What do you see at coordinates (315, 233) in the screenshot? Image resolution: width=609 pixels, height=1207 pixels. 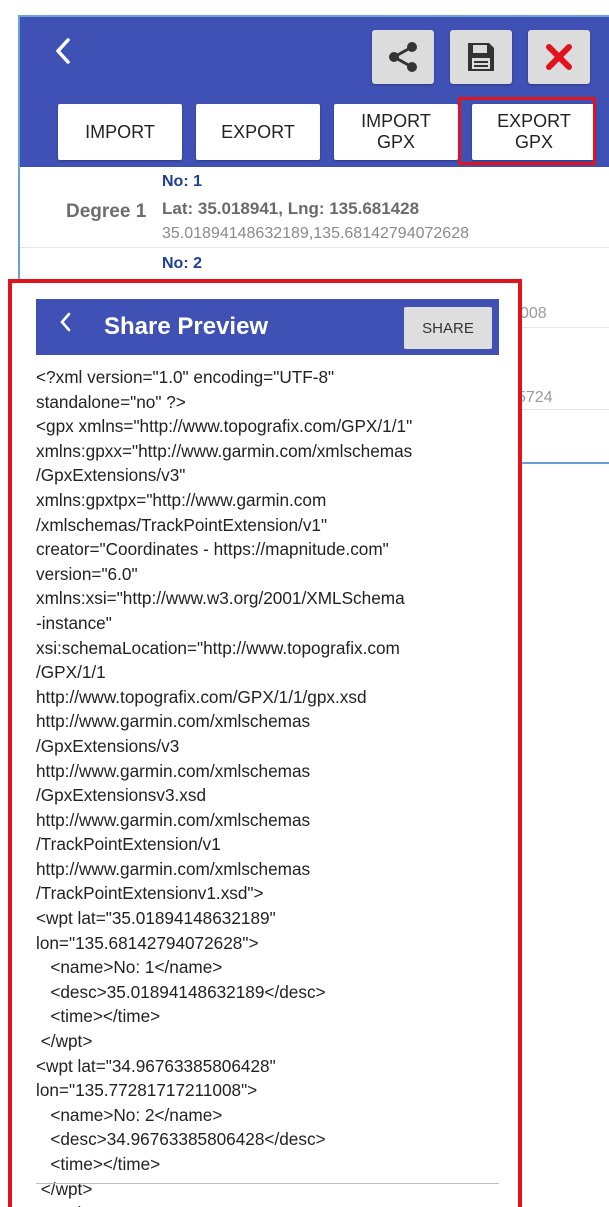 I see `row-raw-coords: 35.01894148632189,135.68142794072628` at bounding box center [315, 233].